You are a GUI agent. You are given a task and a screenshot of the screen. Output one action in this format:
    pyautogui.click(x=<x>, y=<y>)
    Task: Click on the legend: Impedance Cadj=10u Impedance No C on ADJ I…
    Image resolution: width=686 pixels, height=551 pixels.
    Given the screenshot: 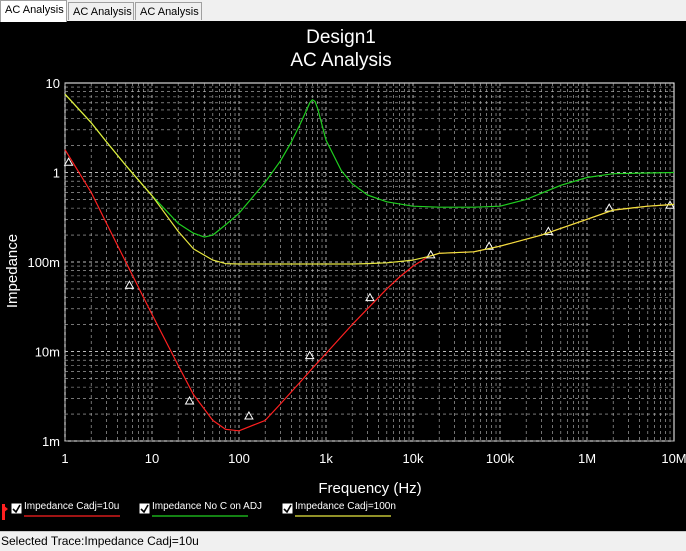 What is the action you would take?
    pyautogui.click(x=199, y=510)
    